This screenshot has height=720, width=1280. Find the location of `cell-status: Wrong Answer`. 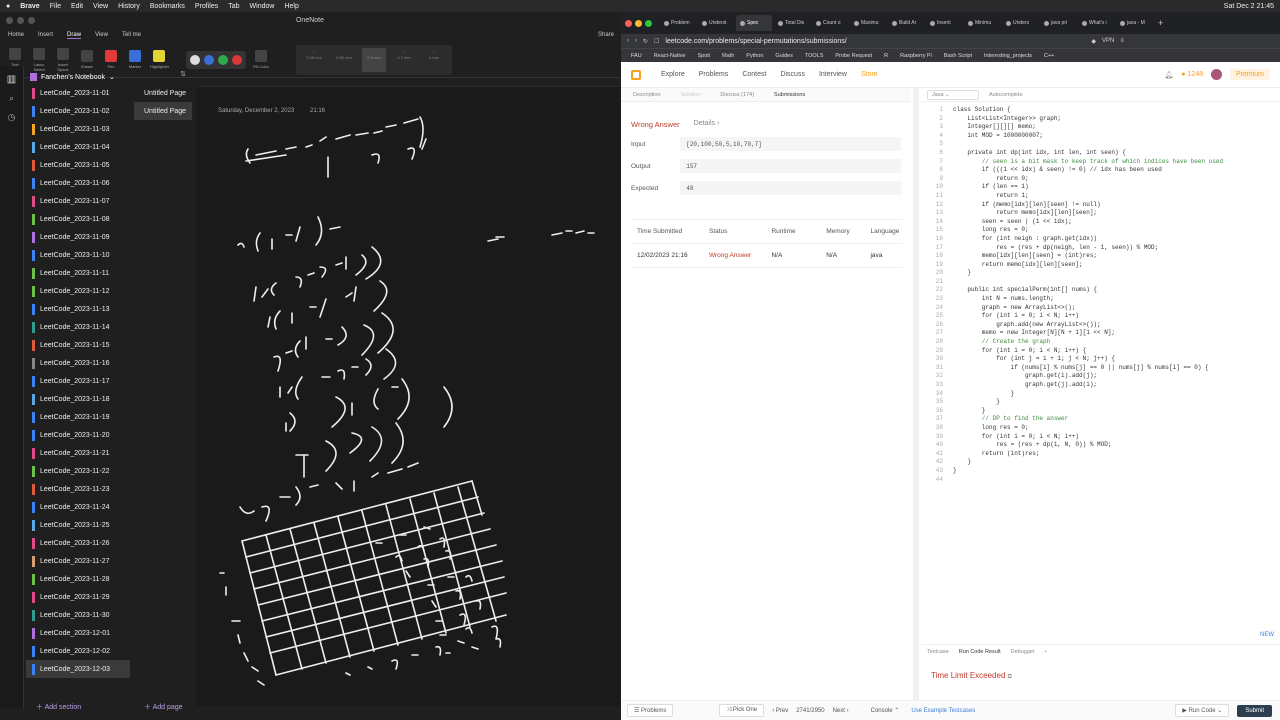

cell-status: Wrong Answer is located at coordinates (734, 255).